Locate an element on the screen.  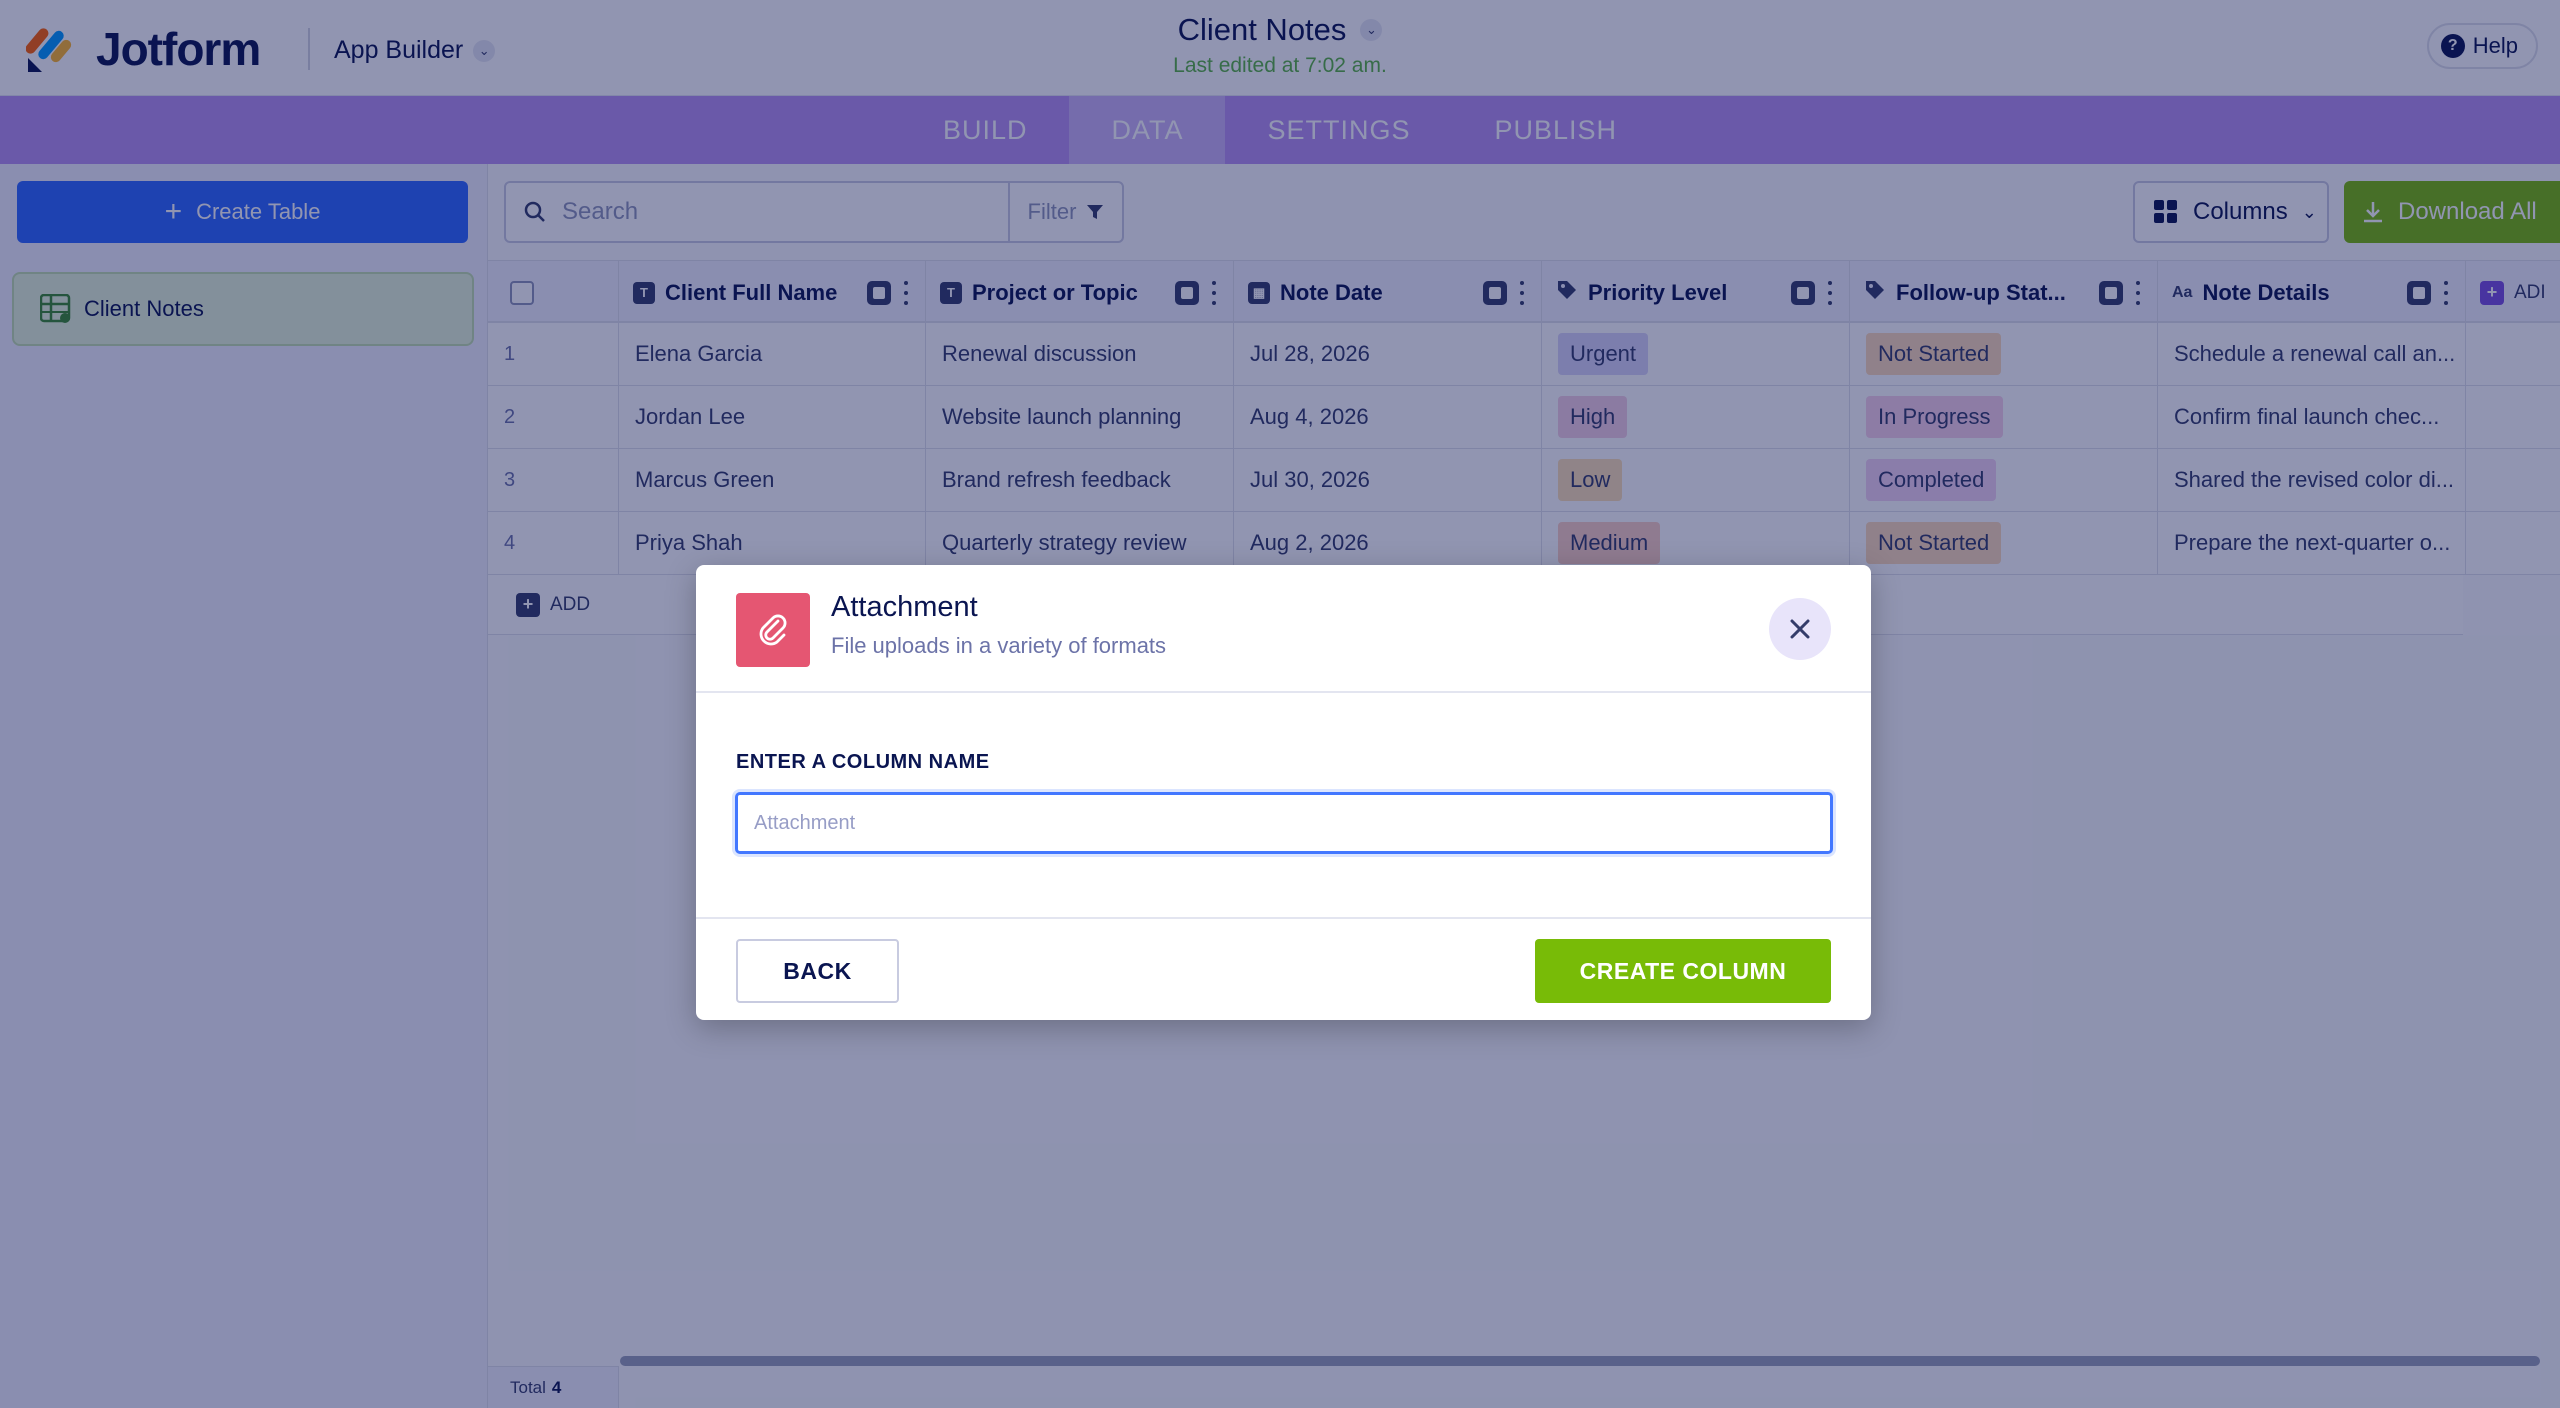
dialog-title: Attachment is located at coordinates (904, 607).